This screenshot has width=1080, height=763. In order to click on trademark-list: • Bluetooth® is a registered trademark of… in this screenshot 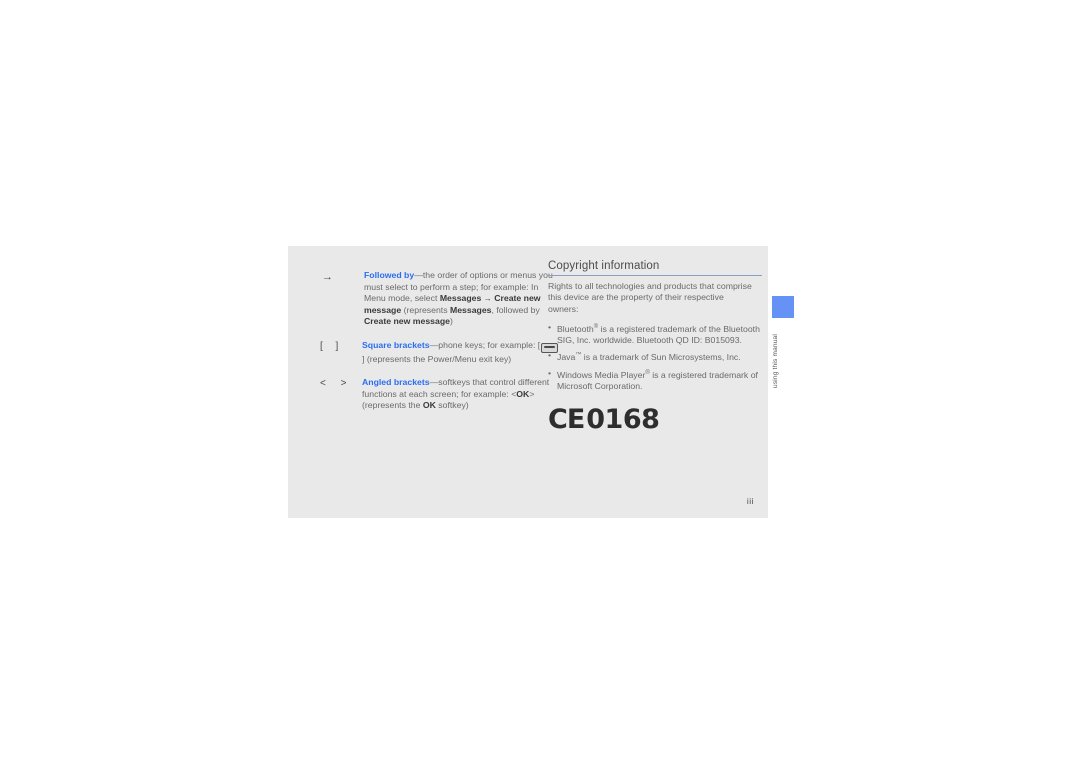, I will do `click(659, 357)`.